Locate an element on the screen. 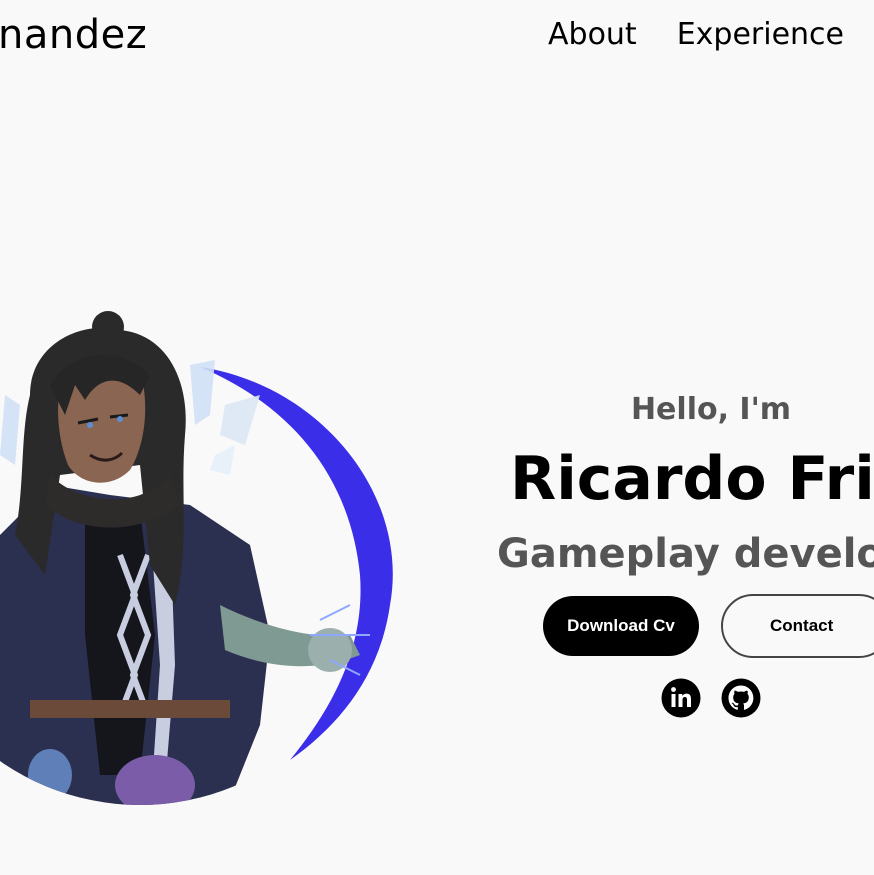  linkedin-icon is located at coordinates (681, 698).